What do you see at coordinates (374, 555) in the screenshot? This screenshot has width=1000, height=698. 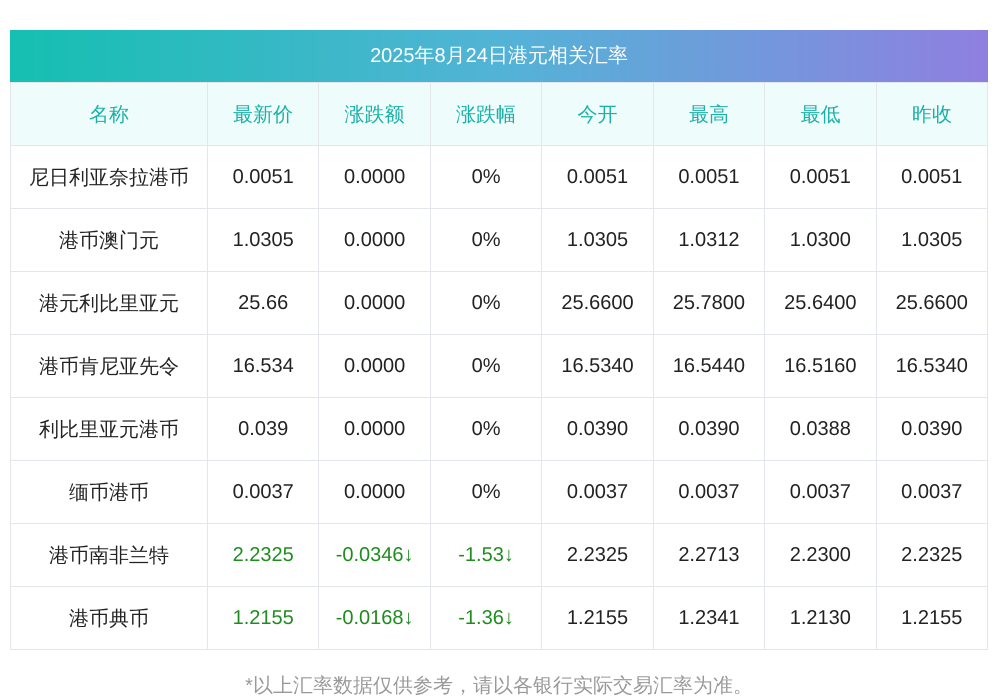 I see `table-cell: -0.0346↓` at bounding box center [374, 555].